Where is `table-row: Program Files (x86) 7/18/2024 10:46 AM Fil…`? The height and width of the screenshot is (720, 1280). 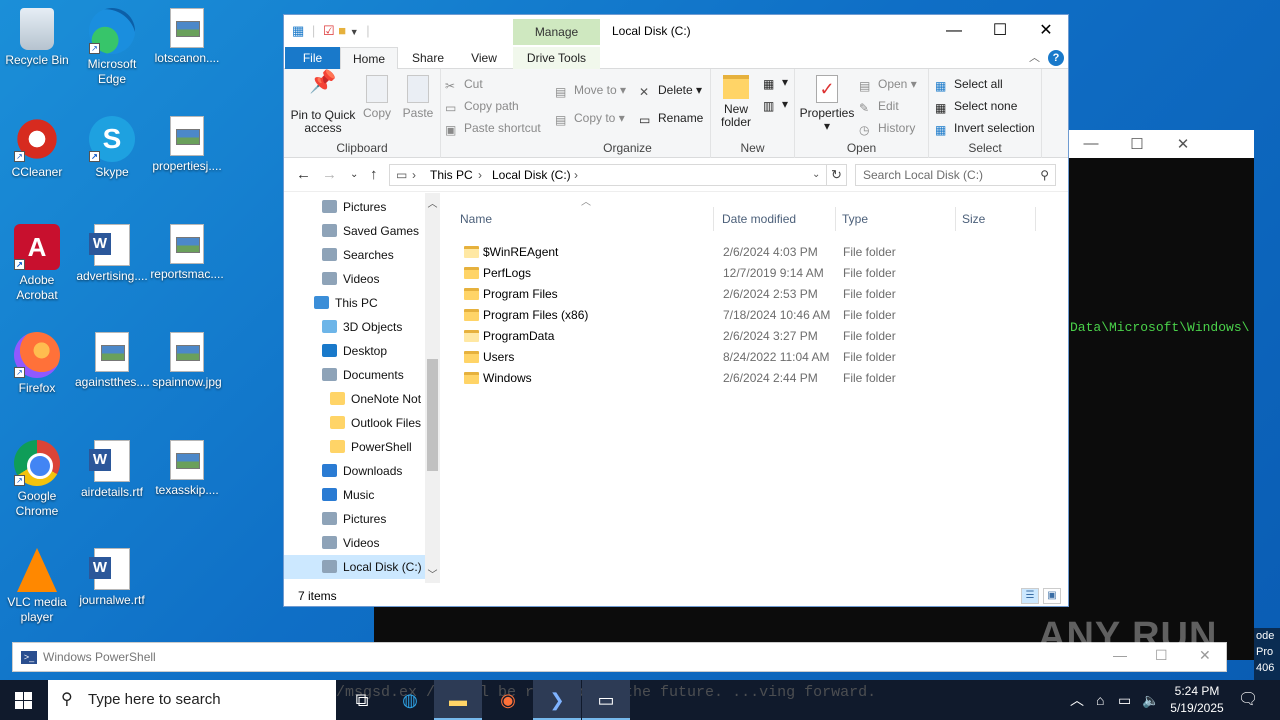
table-row: Program Files (x86) 7/18/2024 10:46 AM Fil… is located at coordinates (734, 315).